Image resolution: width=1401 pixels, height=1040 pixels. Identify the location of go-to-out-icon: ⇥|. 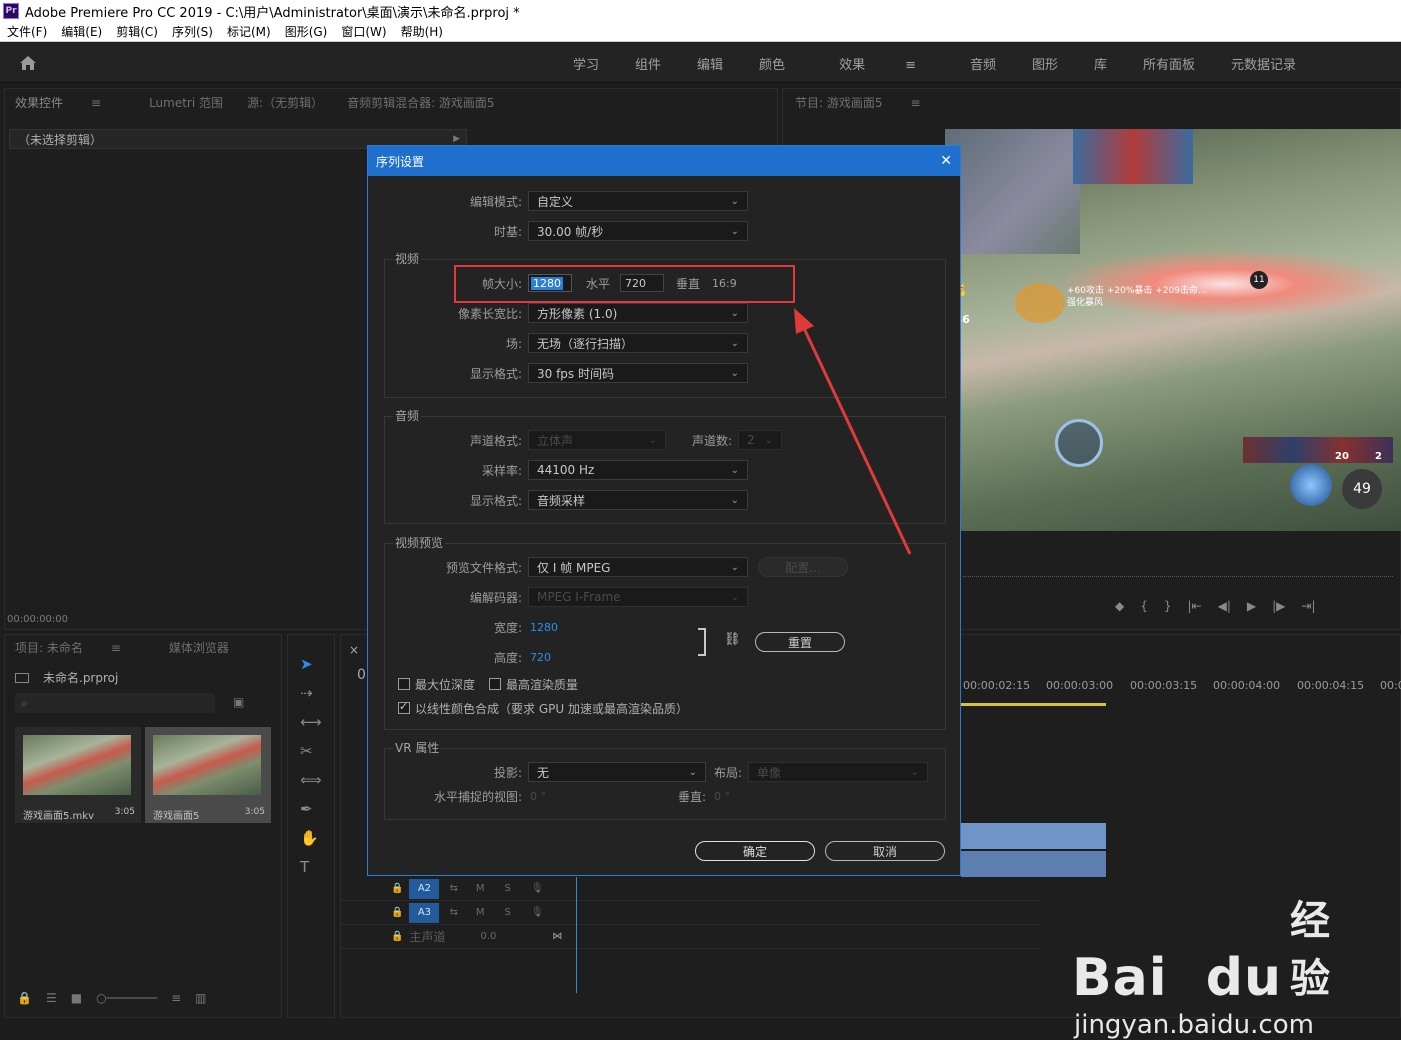
(1308, 606).